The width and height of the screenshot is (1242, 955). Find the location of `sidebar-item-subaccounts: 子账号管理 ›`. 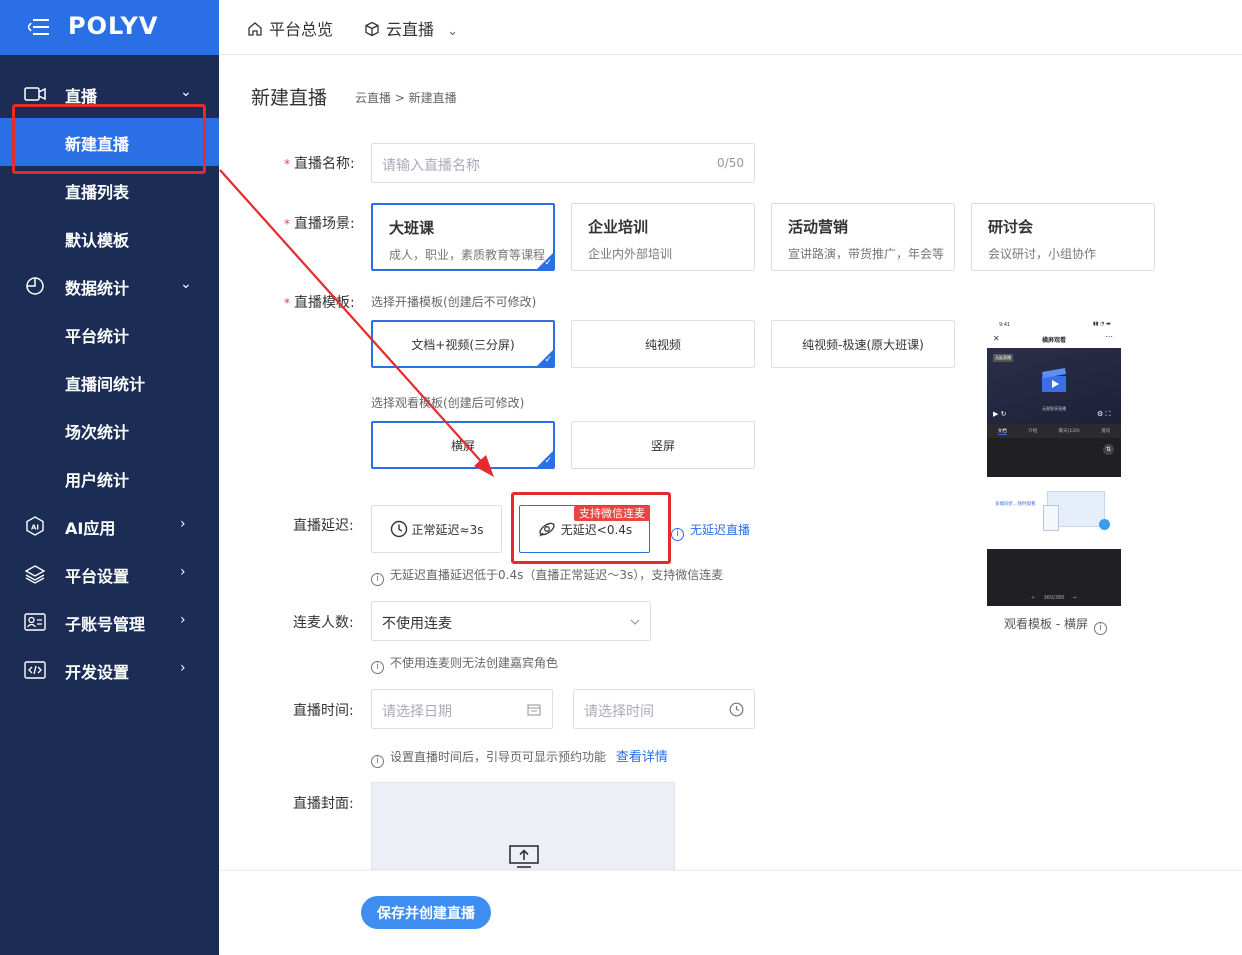

sidebar-item-subaccounts: 子账号管理 › is located at coordinates (109, 622).